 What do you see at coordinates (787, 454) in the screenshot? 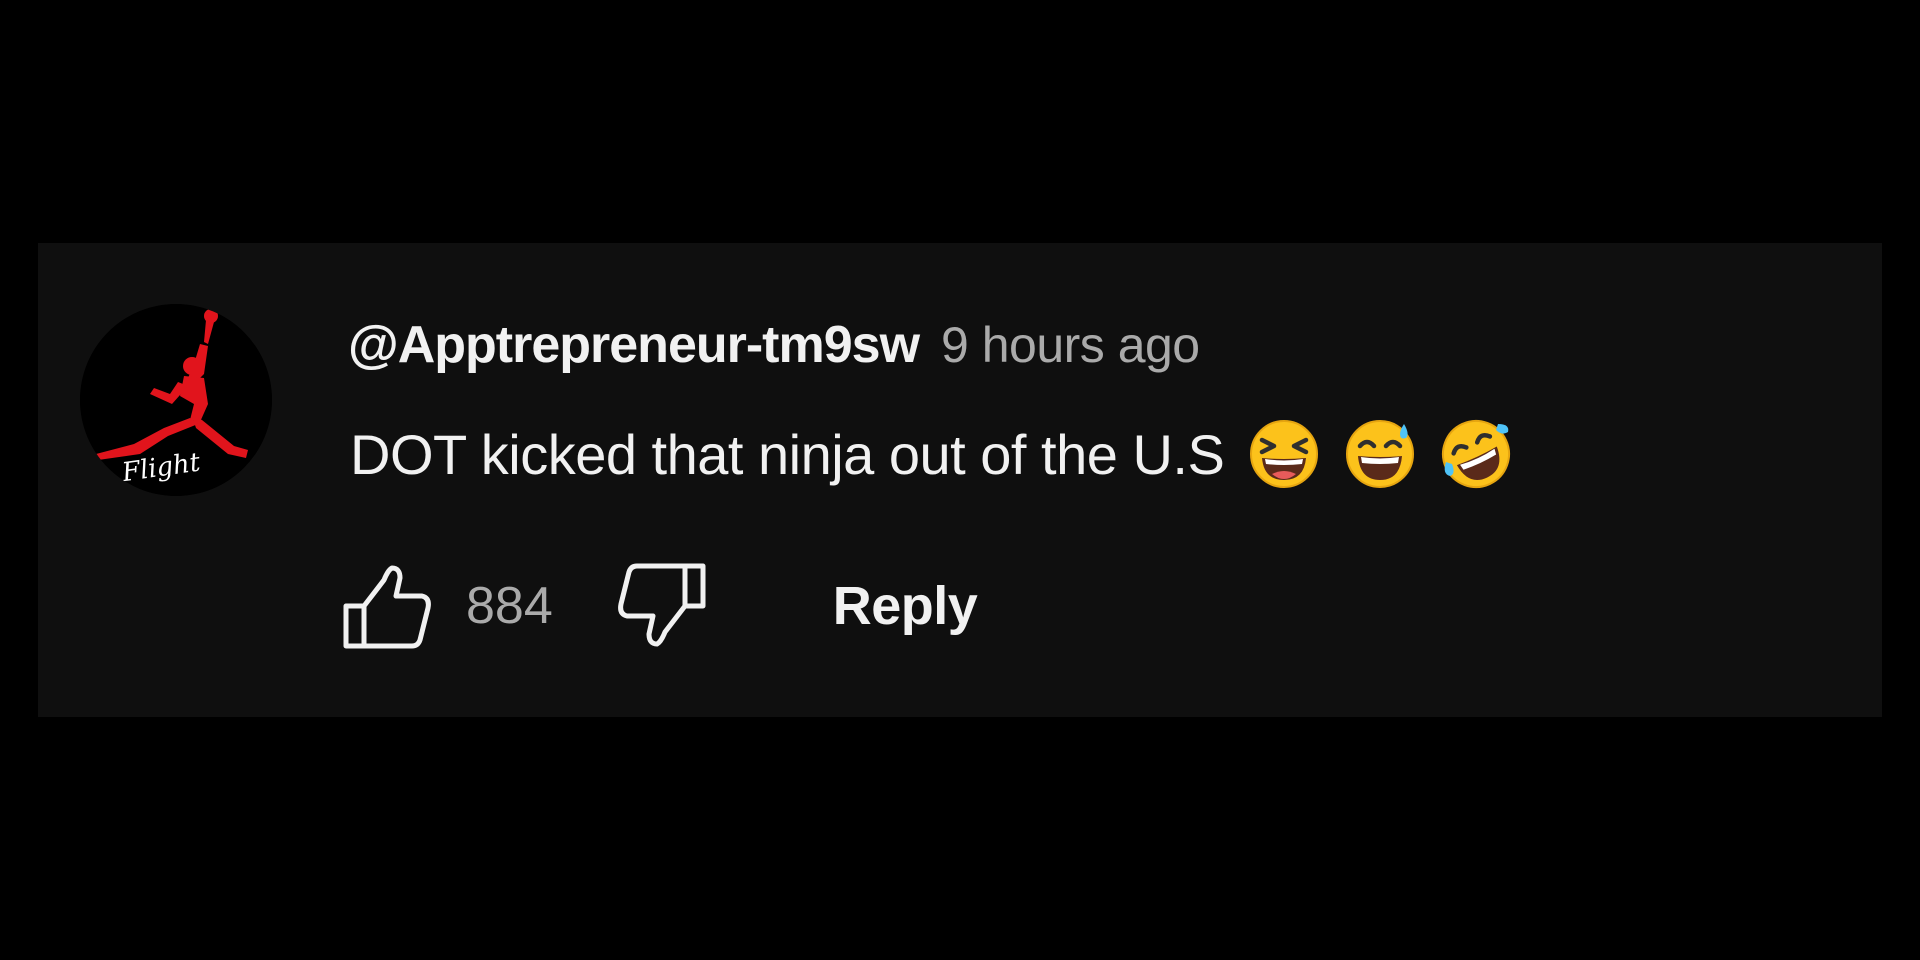
I see `comment-text: DOT kicked that ninja out of the U.S` at bounding box center [787, 454].